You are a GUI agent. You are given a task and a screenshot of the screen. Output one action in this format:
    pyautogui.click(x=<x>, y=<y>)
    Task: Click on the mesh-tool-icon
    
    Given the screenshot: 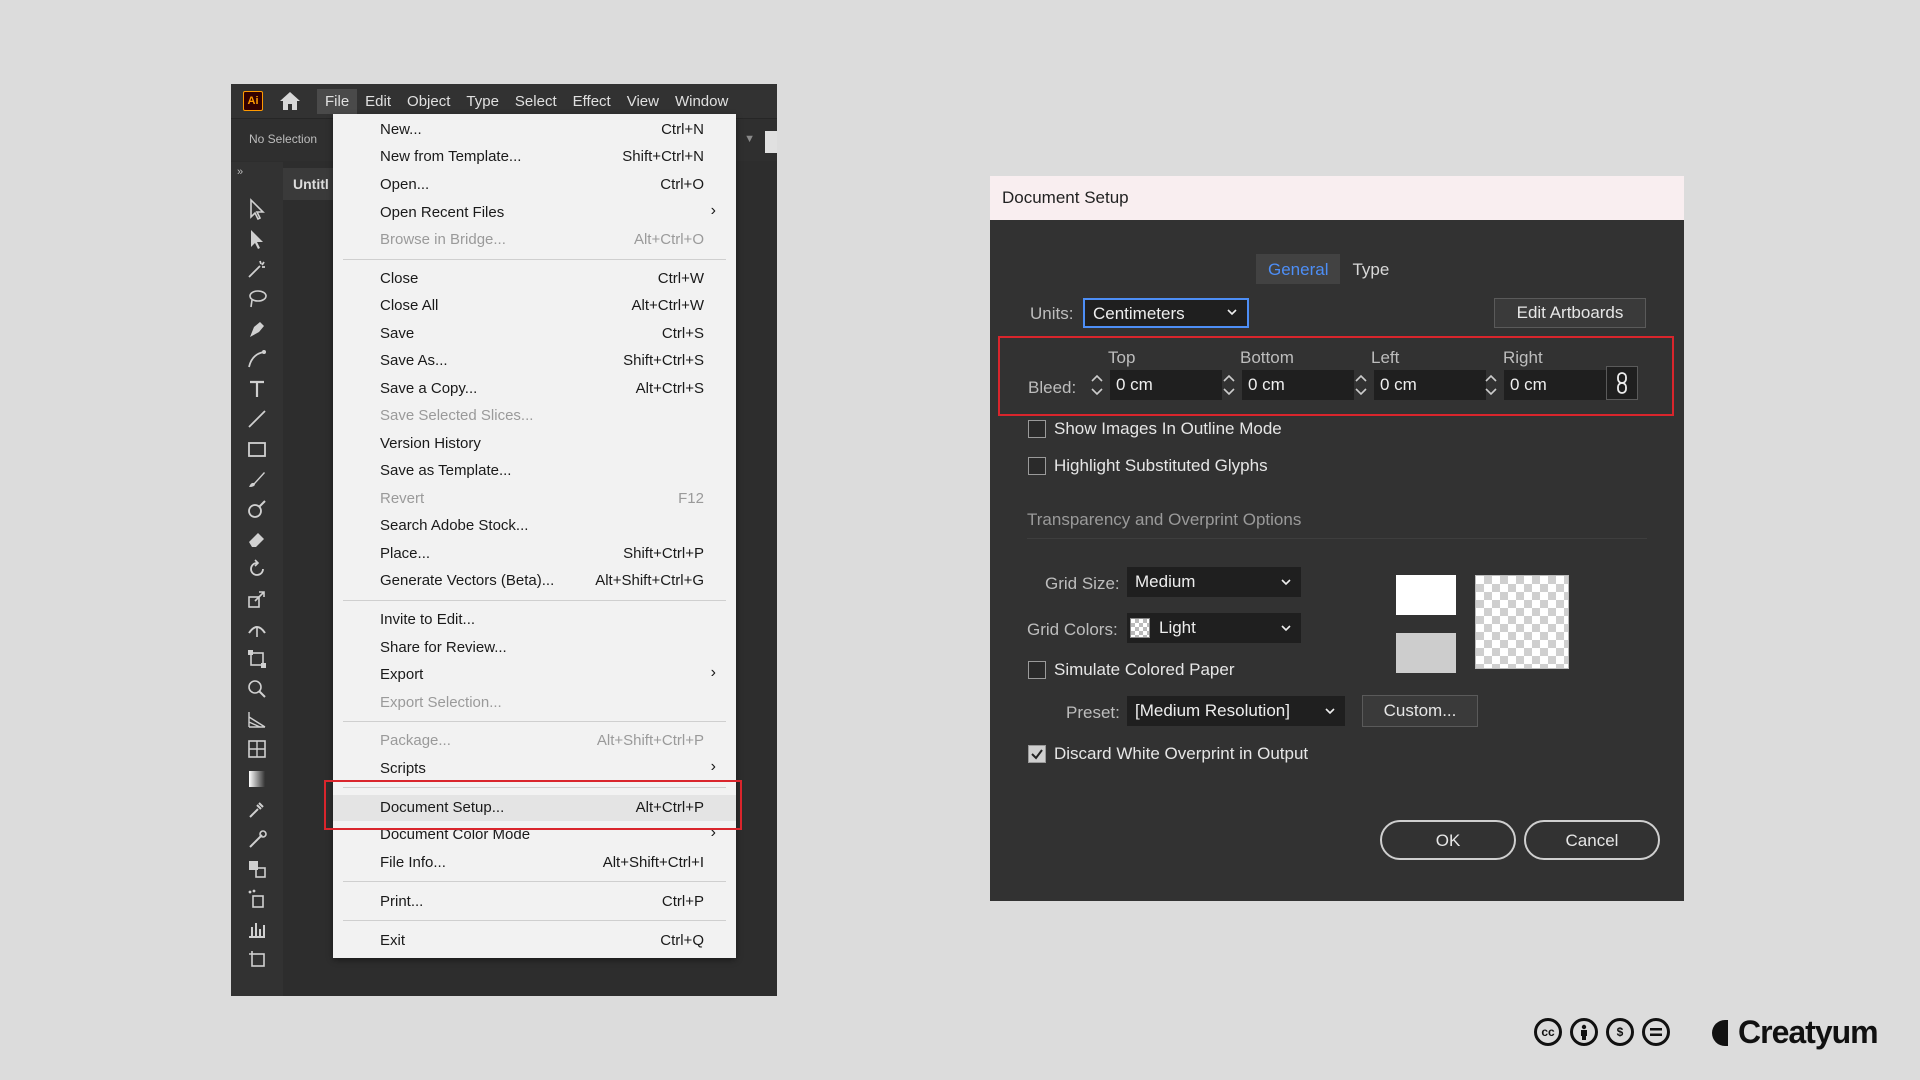 What is the action you would take?
    pyautogui.click(x=257, y=749)
    